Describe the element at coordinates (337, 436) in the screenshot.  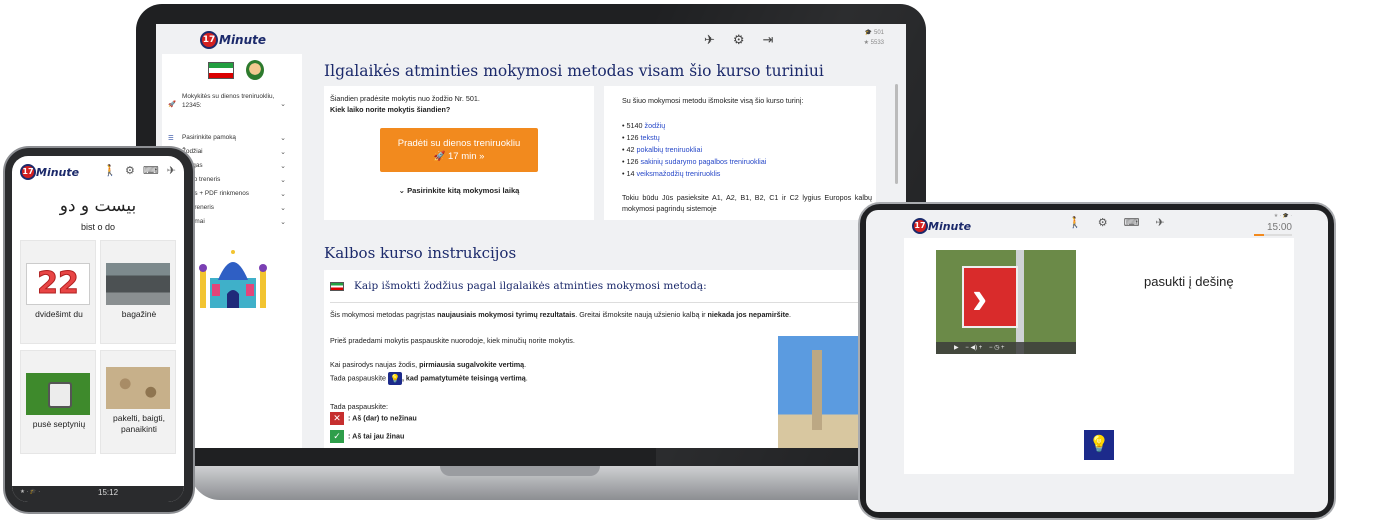
I see `check-icon: ✓` at that location.